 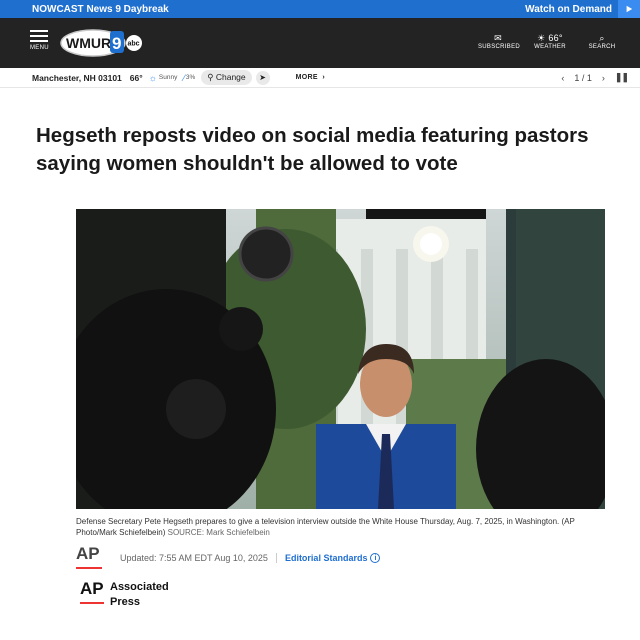 I want to click on navigation-arrow-icon: ➤, so click(x=262, y=77).